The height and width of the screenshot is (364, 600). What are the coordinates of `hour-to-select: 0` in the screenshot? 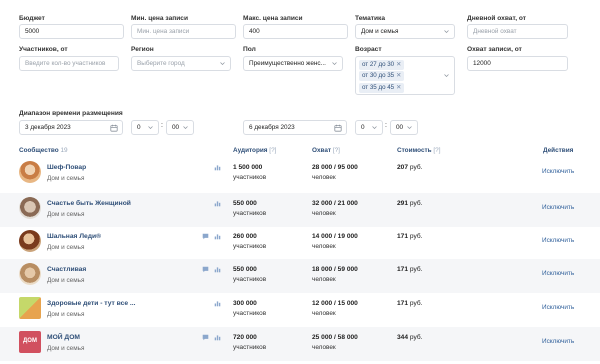 It's located at (369, 127).